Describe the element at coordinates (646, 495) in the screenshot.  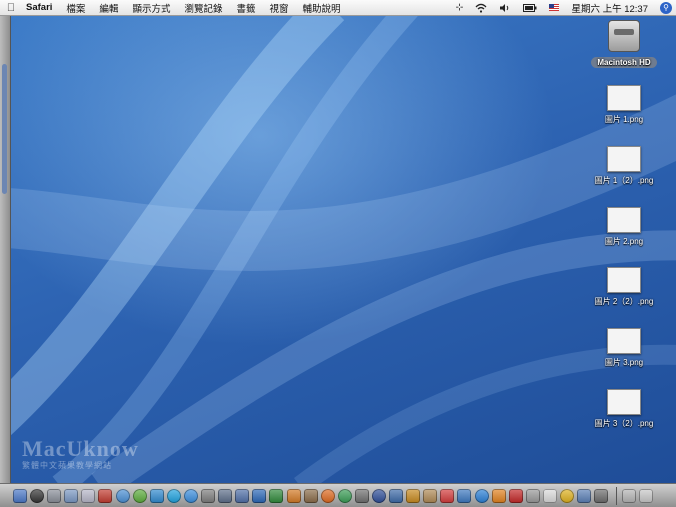
I see `trash-icon` at that location.